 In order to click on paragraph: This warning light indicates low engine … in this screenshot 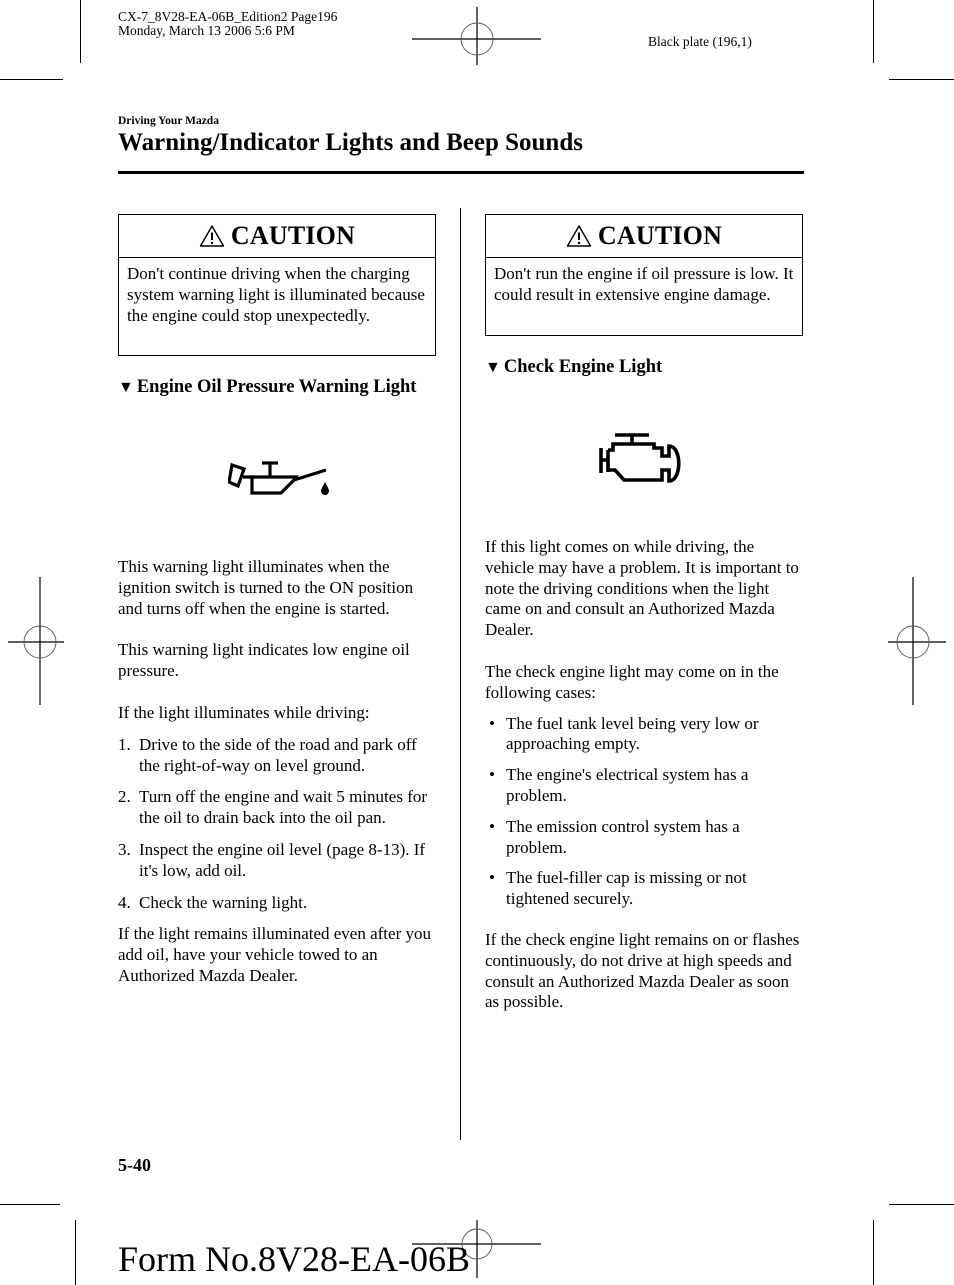, I will do `click(264, 660)`.